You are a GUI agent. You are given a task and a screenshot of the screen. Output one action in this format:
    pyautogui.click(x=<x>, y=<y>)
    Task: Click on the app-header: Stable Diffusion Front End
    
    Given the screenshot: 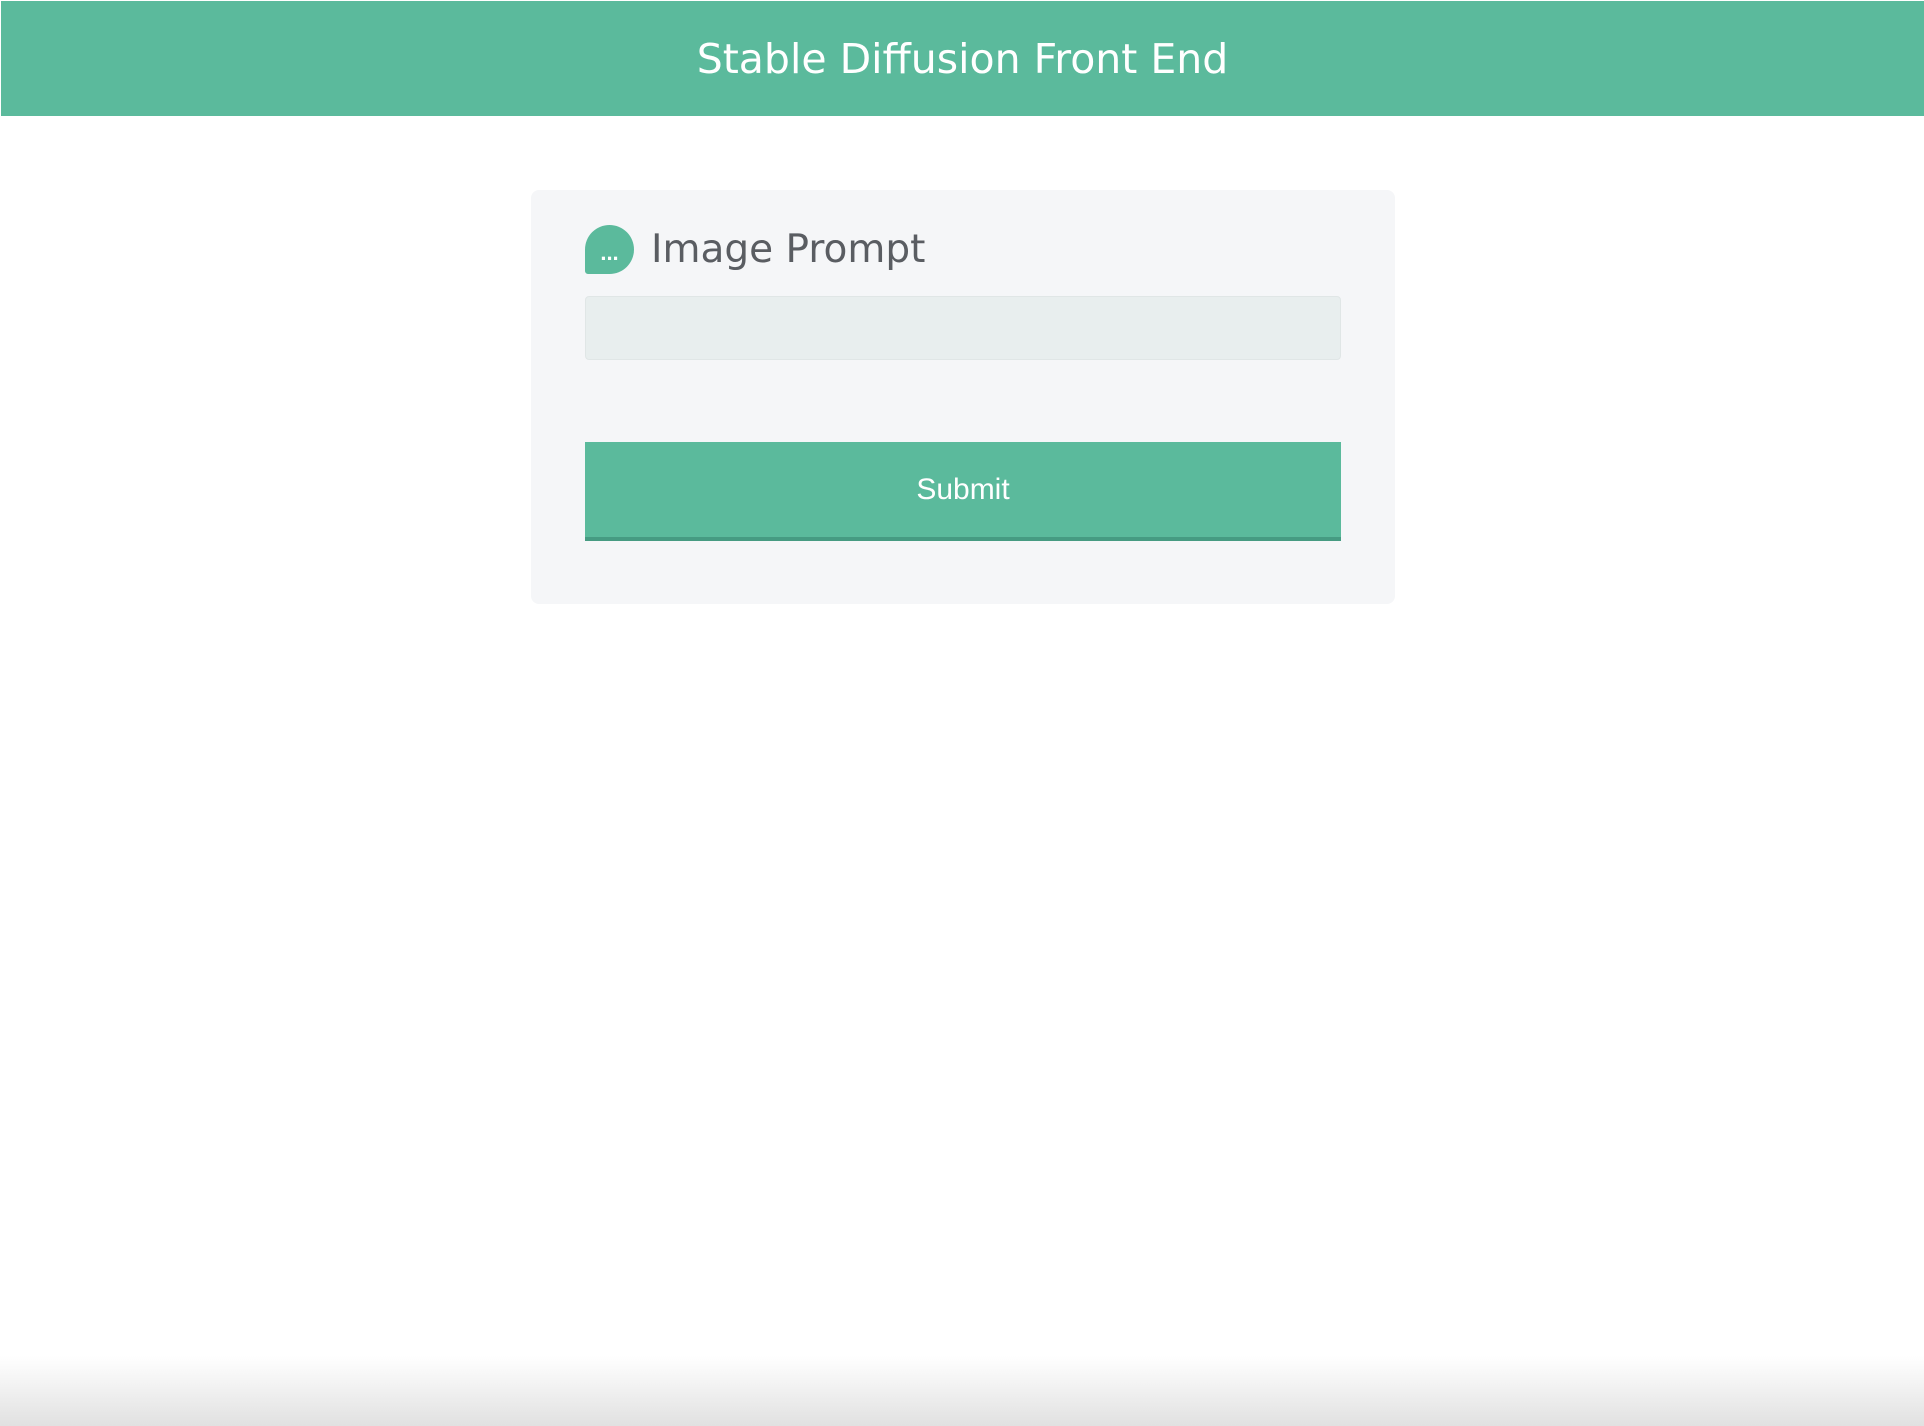 What is the action you would take?
    pyautogui.click(x=962, y=58)
    